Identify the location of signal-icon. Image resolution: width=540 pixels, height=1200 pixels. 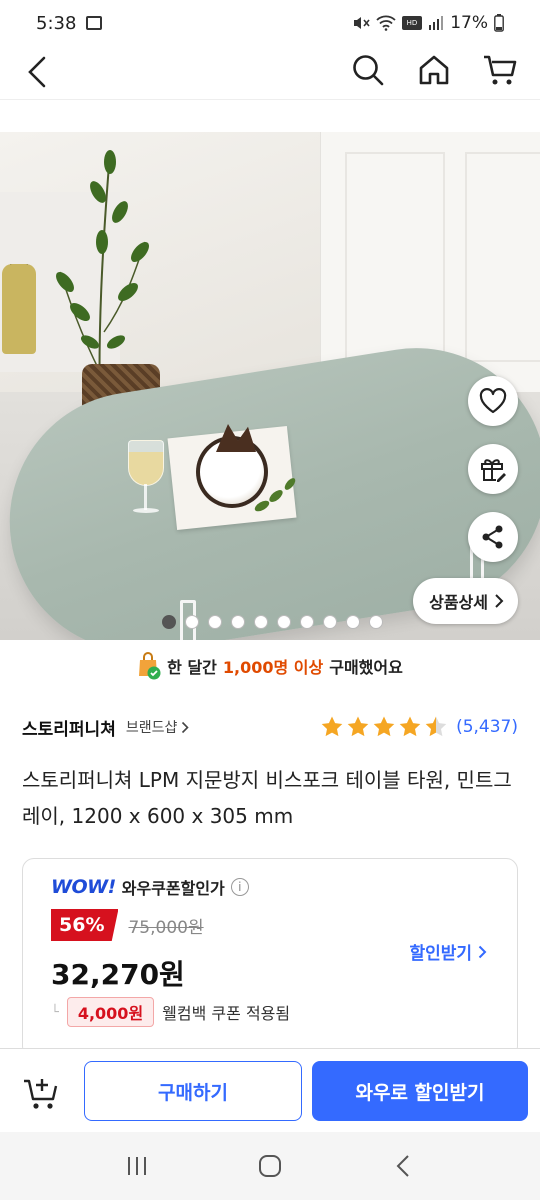
(436, 23).